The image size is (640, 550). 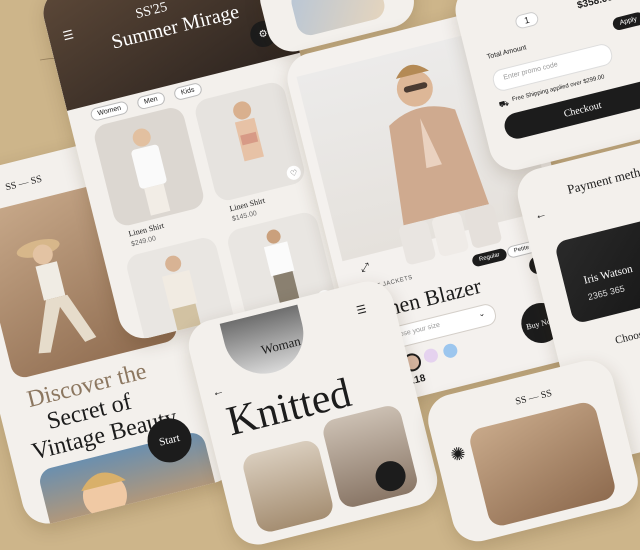 What do you see at coordinates (361, 309) in the screenshot?
I see `menu-icon: ☰` at bounding box center [361, 309].